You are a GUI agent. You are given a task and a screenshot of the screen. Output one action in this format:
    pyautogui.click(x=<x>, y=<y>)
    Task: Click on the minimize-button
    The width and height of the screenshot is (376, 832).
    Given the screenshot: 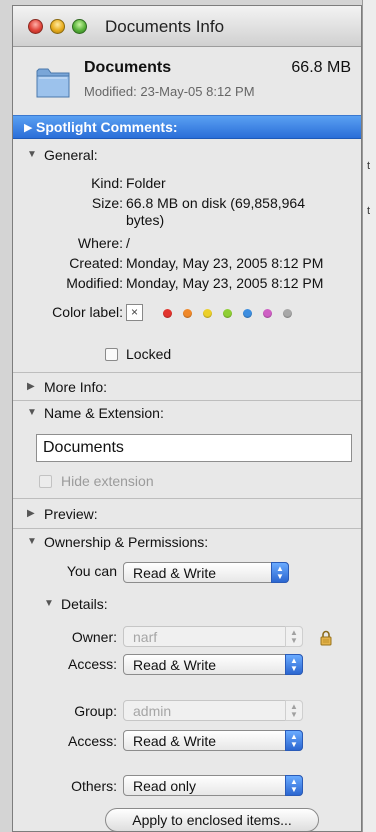 What is the action you would take?
    pyautogui.click(x=57, y=26)
    